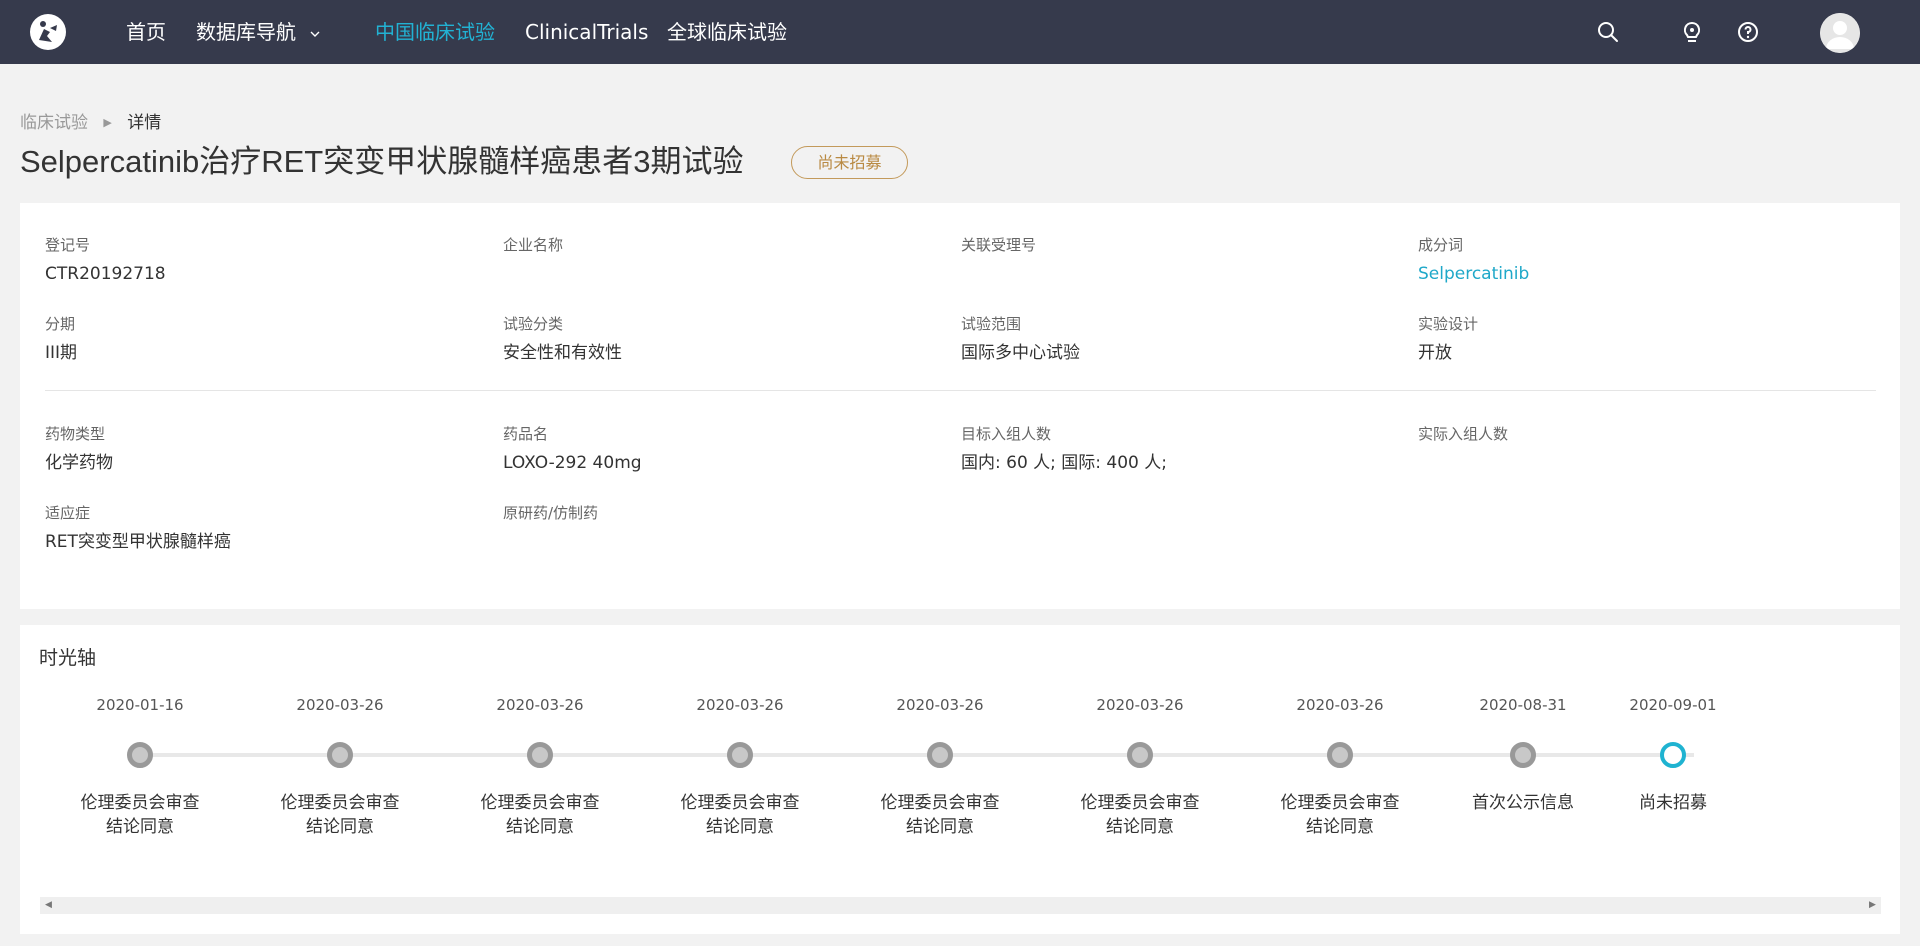  I want to click on nav-home-label: 首页, so click(146, 32).